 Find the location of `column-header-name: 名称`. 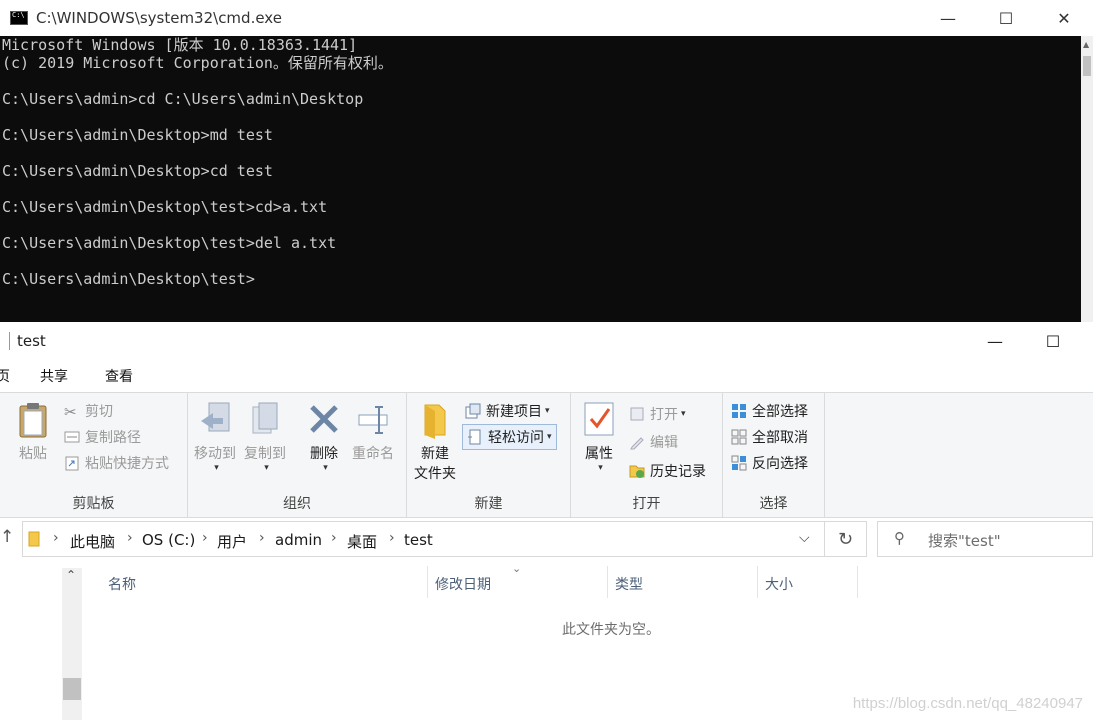

column-header-name: 名称 is located at coordinates (122, 584).